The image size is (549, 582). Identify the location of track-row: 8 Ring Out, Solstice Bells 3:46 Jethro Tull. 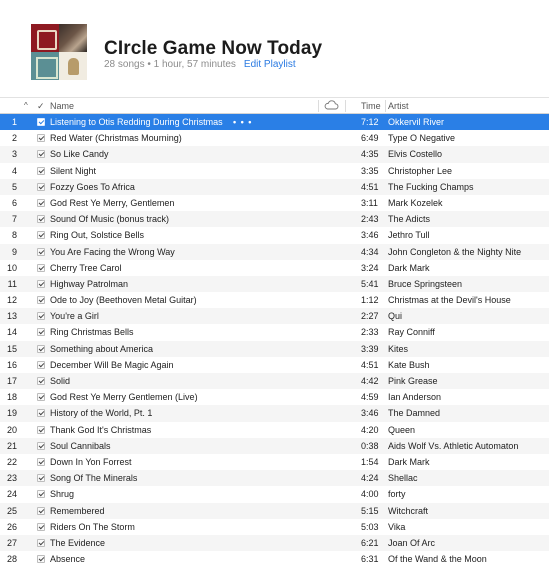
(274, 235).